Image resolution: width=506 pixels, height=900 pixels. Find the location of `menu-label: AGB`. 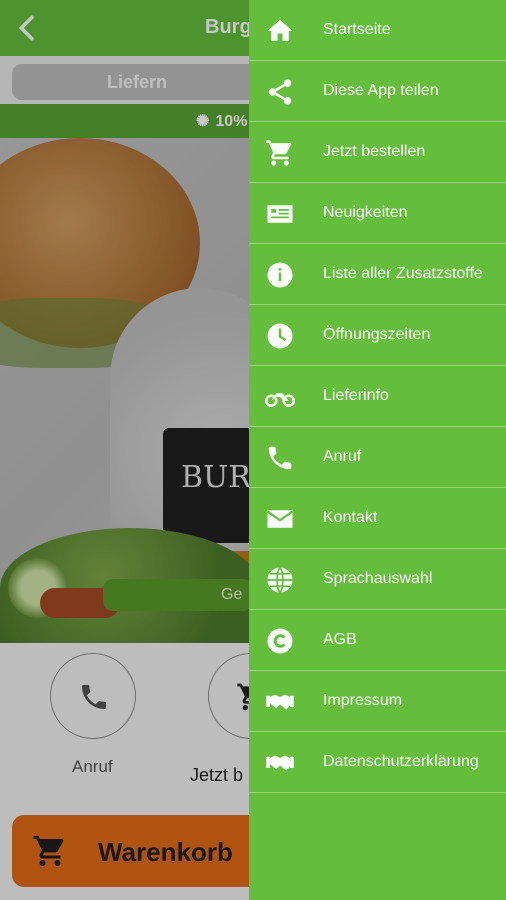

menu-label: AGB is located at coordinates (340, 639).